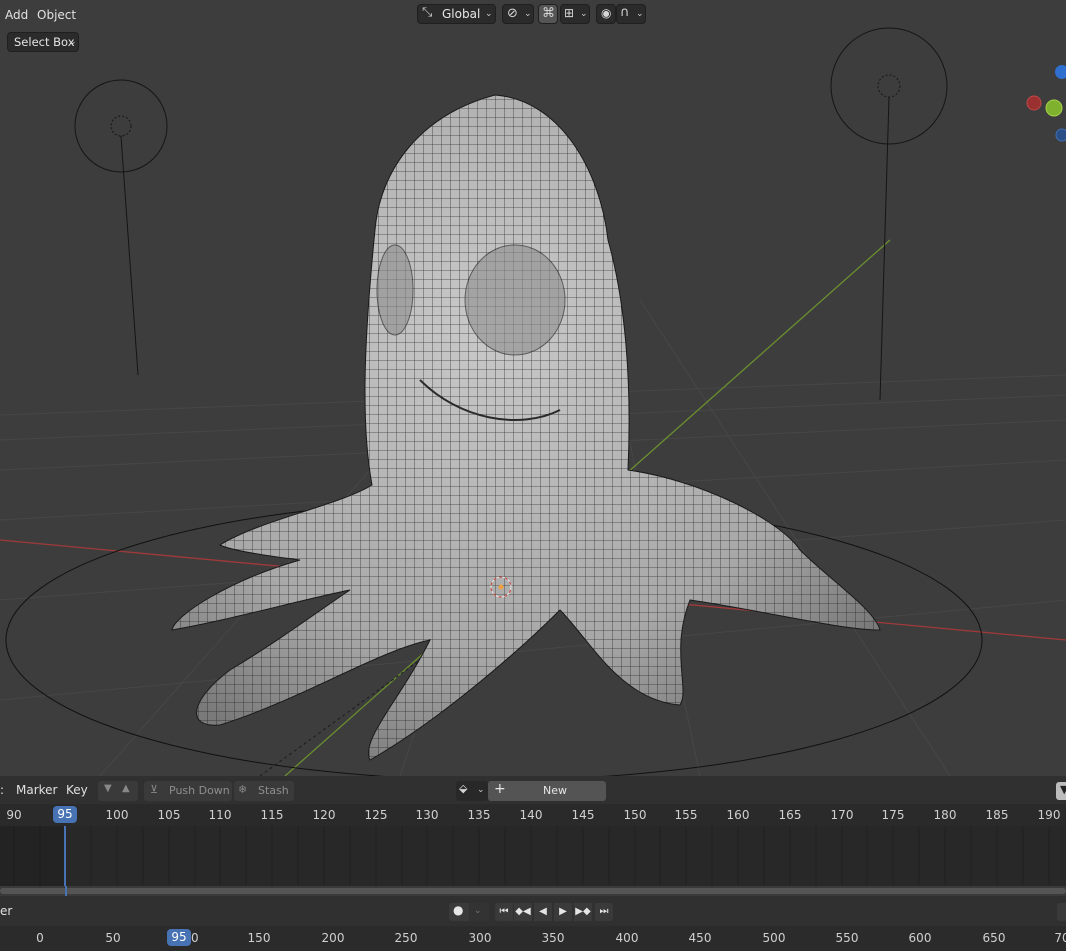 The height and width of the screenshot is (951, 1066). What do you see at coordinates (154, 789) in the screenshot?
I see `push-down-icon: ⊻` at bounding box center [154, 789].